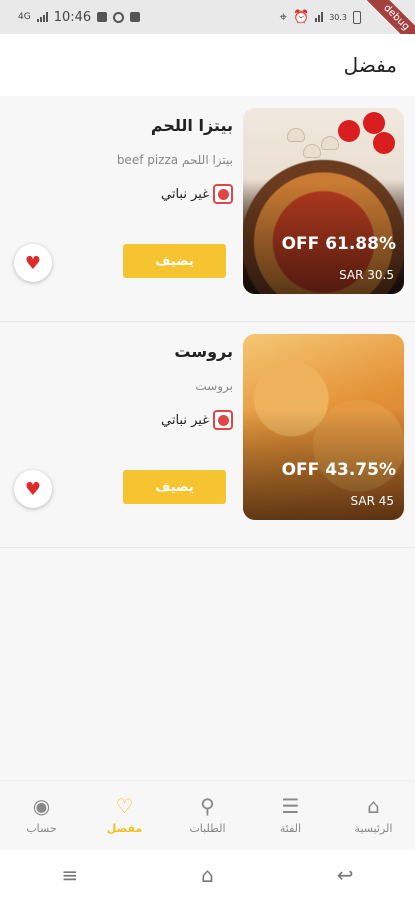  Describe the element at coordinates (345, 875) in the screenshot. I see `back-icon: ↩` at that location.